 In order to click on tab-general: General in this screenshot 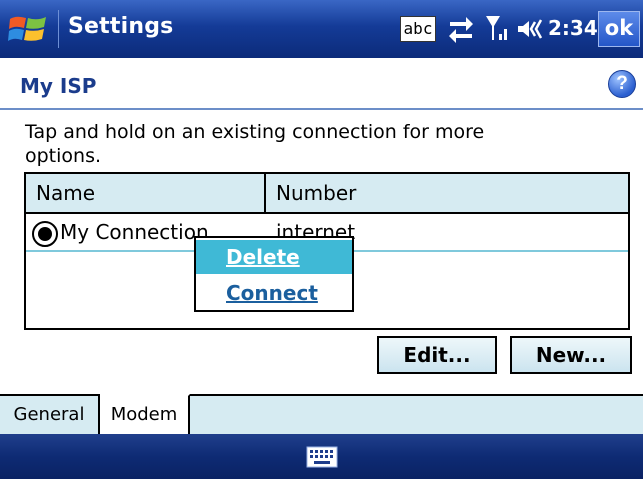, I will do `click(50, 415)`.